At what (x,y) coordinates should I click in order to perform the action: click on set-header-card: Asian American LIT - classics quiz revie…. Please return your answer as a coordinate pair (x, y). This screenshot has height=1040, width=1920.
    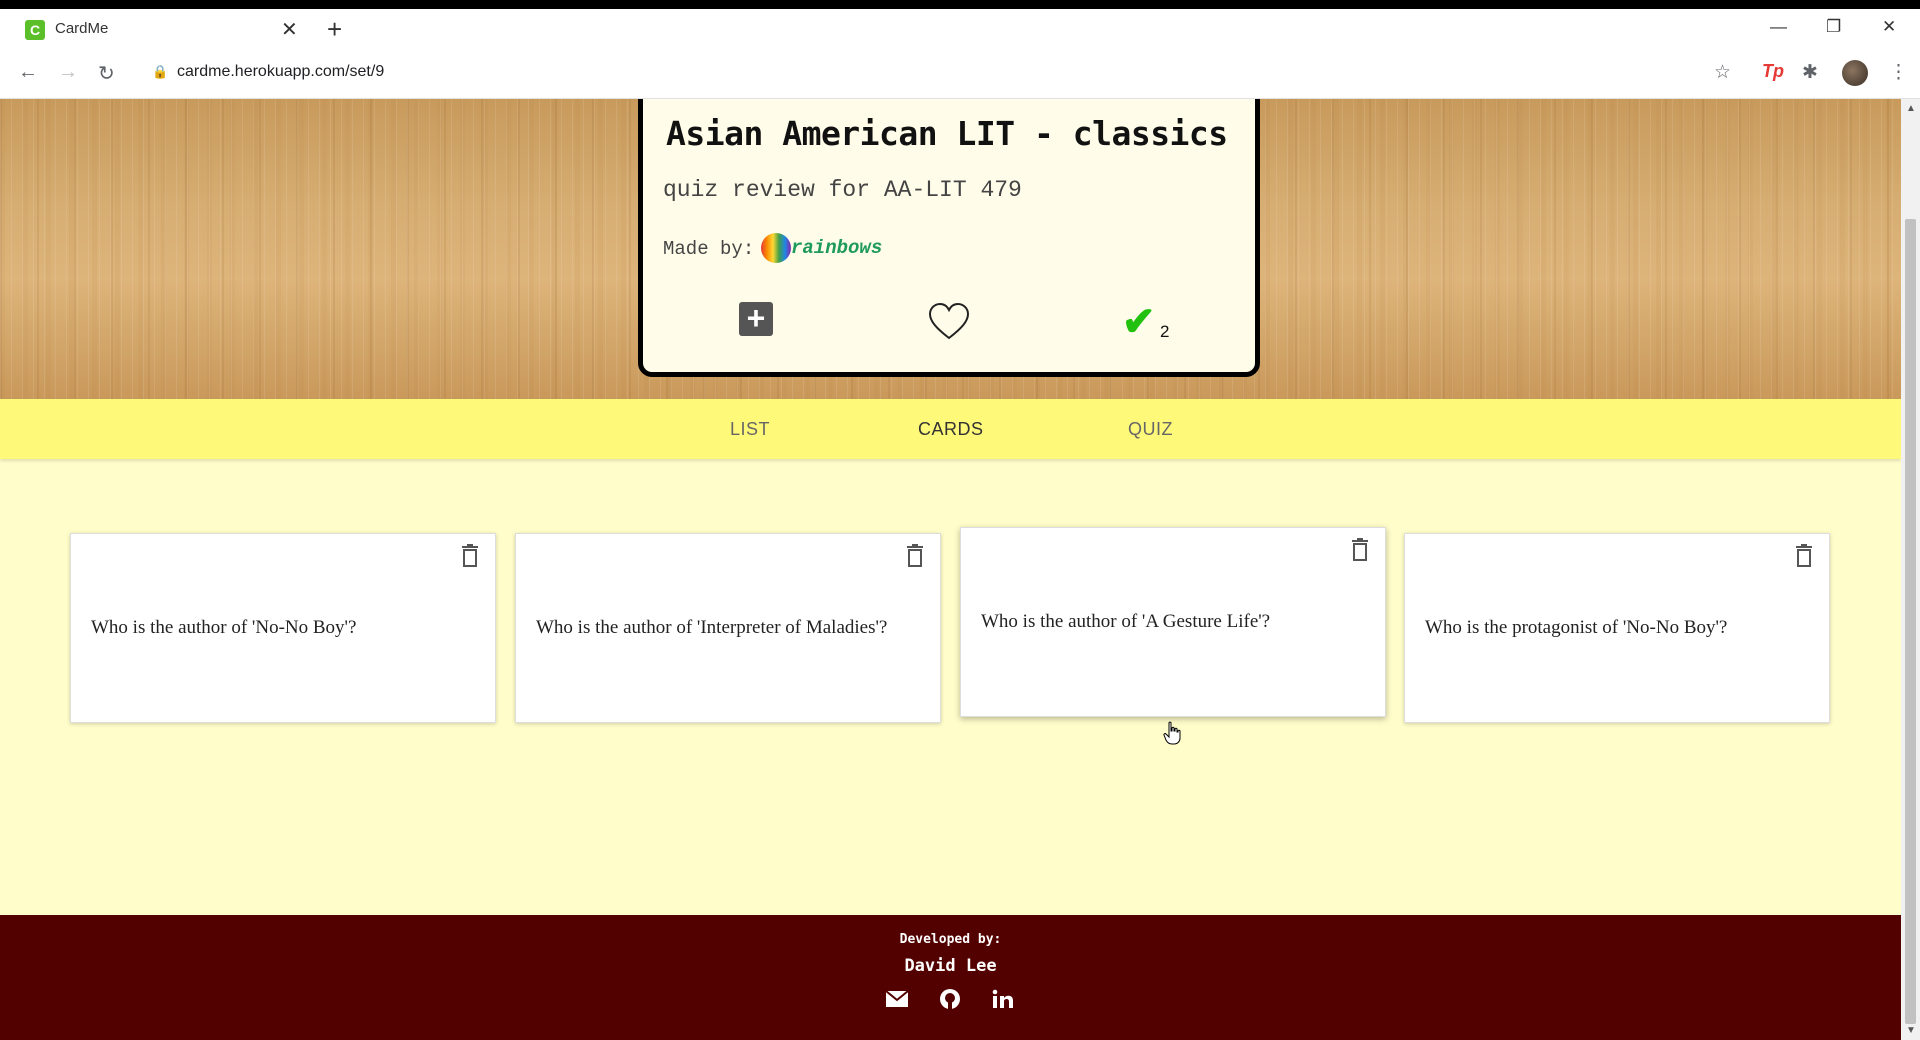
    Looking at the image, I should click on (949, 238).